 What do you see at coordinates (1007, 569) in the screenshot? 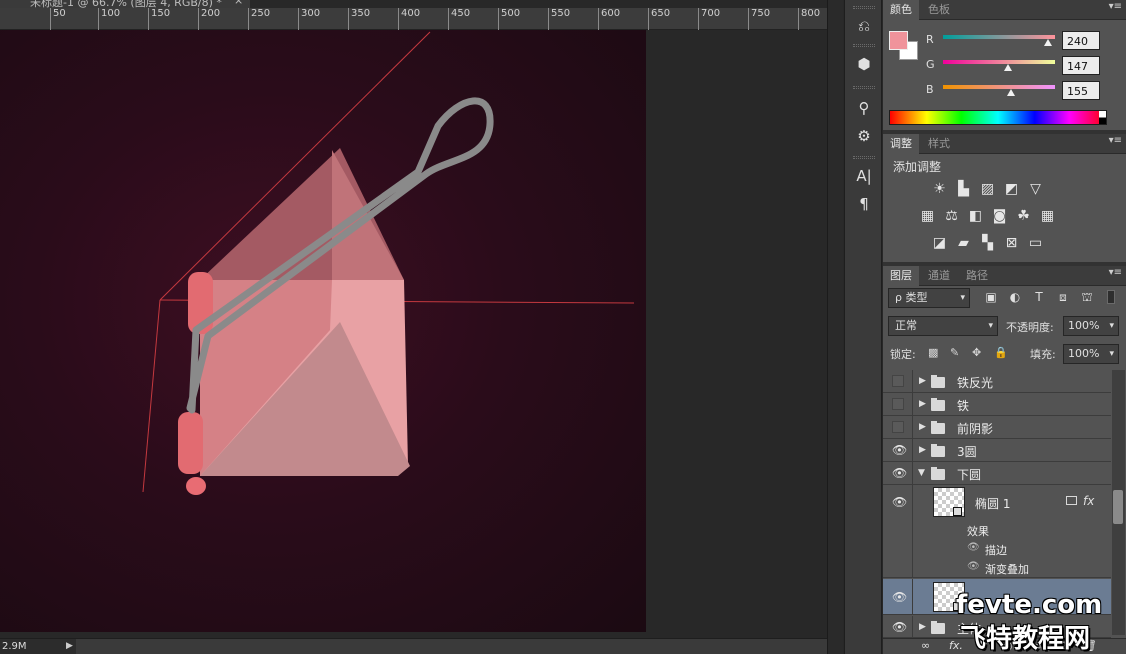
I see `effect-gradient-overlay: 渐变叠加` at bounding box center [1007, 569].